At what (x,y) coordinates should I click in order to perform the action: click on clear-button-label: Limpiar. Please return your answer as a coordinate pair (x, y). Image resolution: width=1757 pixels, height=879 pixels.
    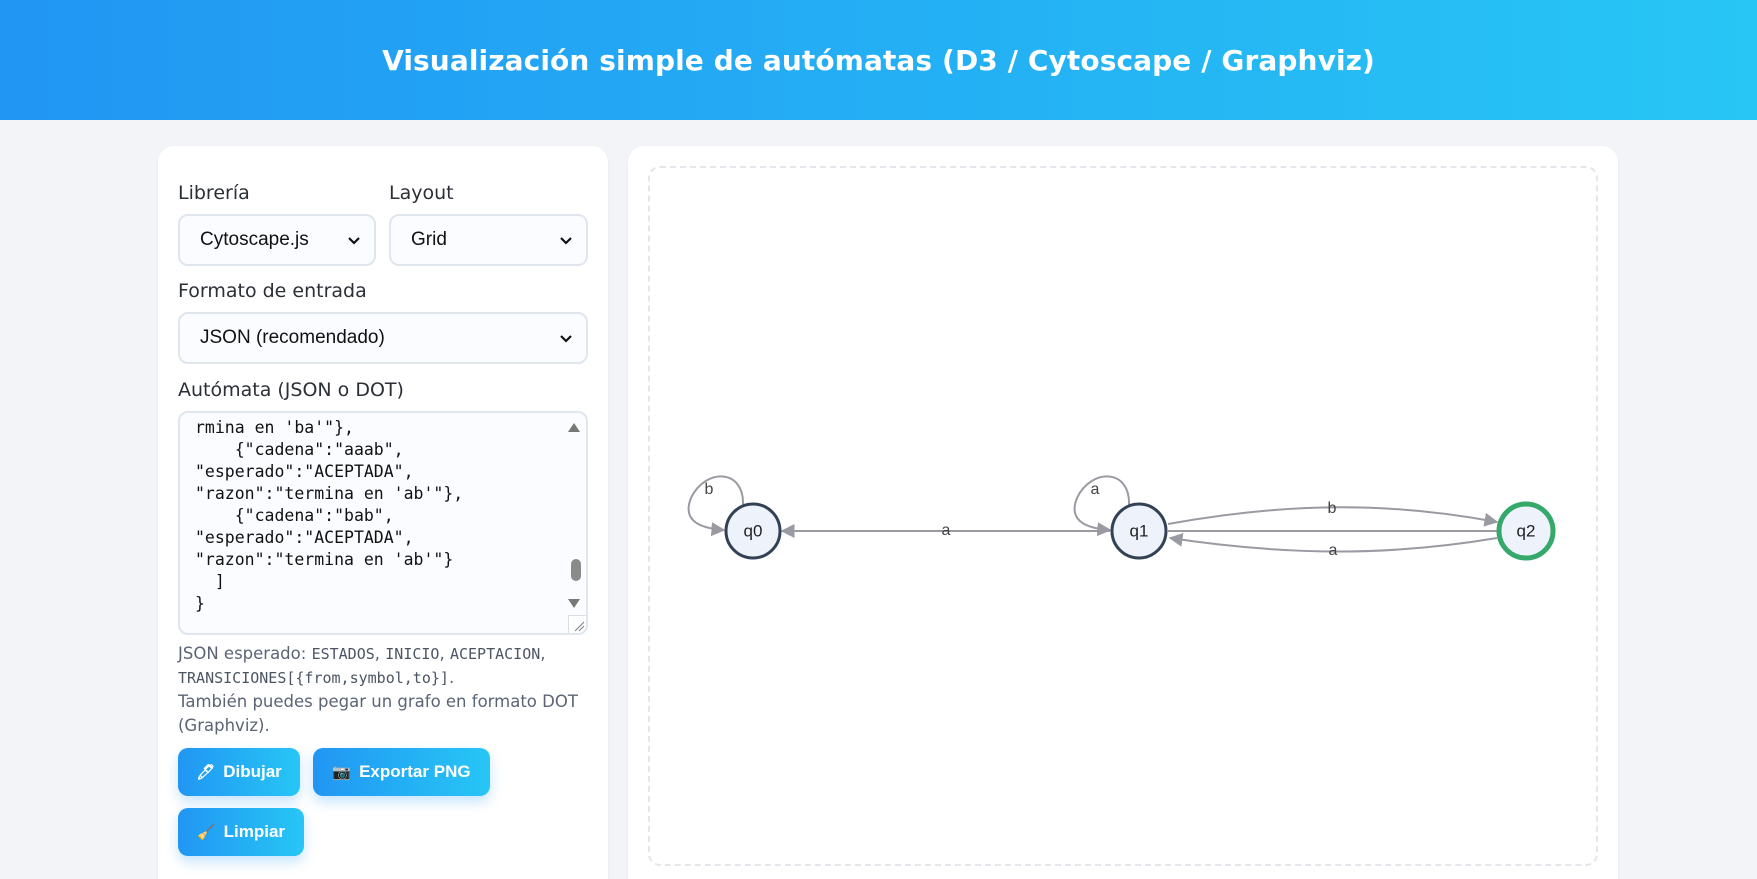
    Looking at the image, I should click on (254, 831).